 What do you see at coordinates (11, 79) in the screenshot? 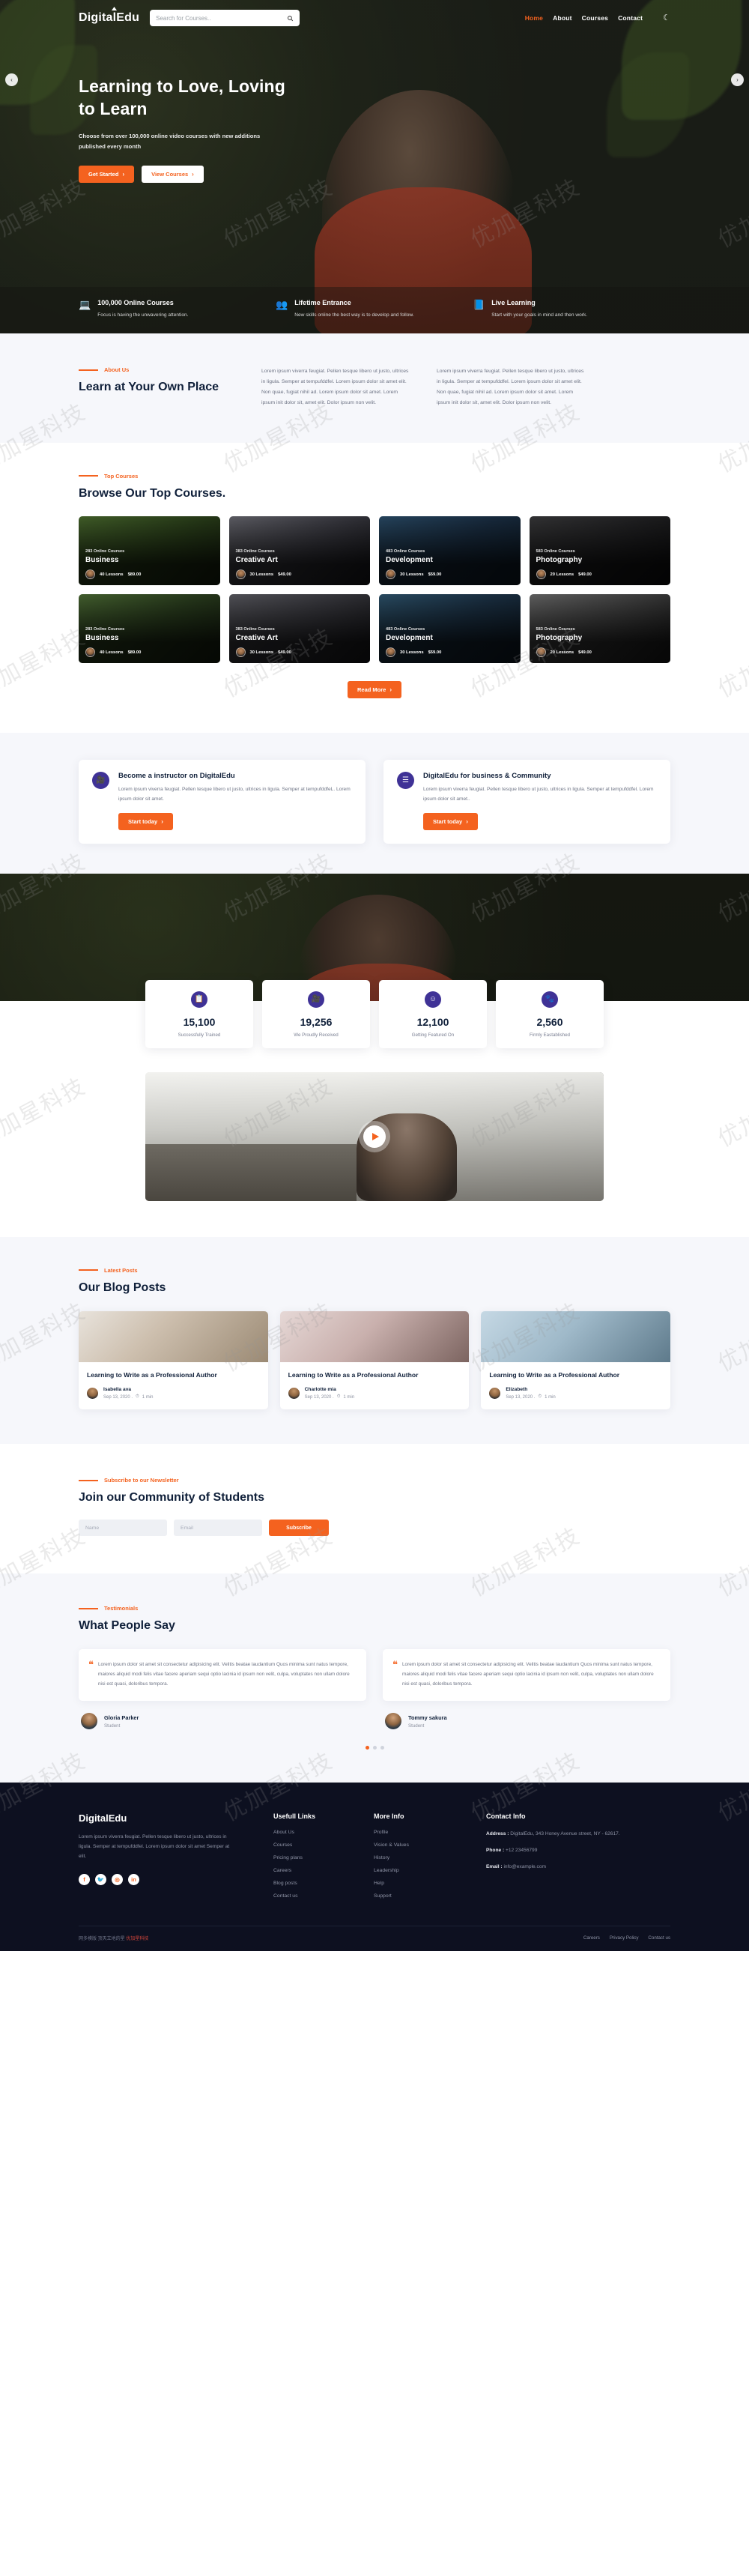
I see `carousel-prev-button: ‹` at bounding box center [11, 79].